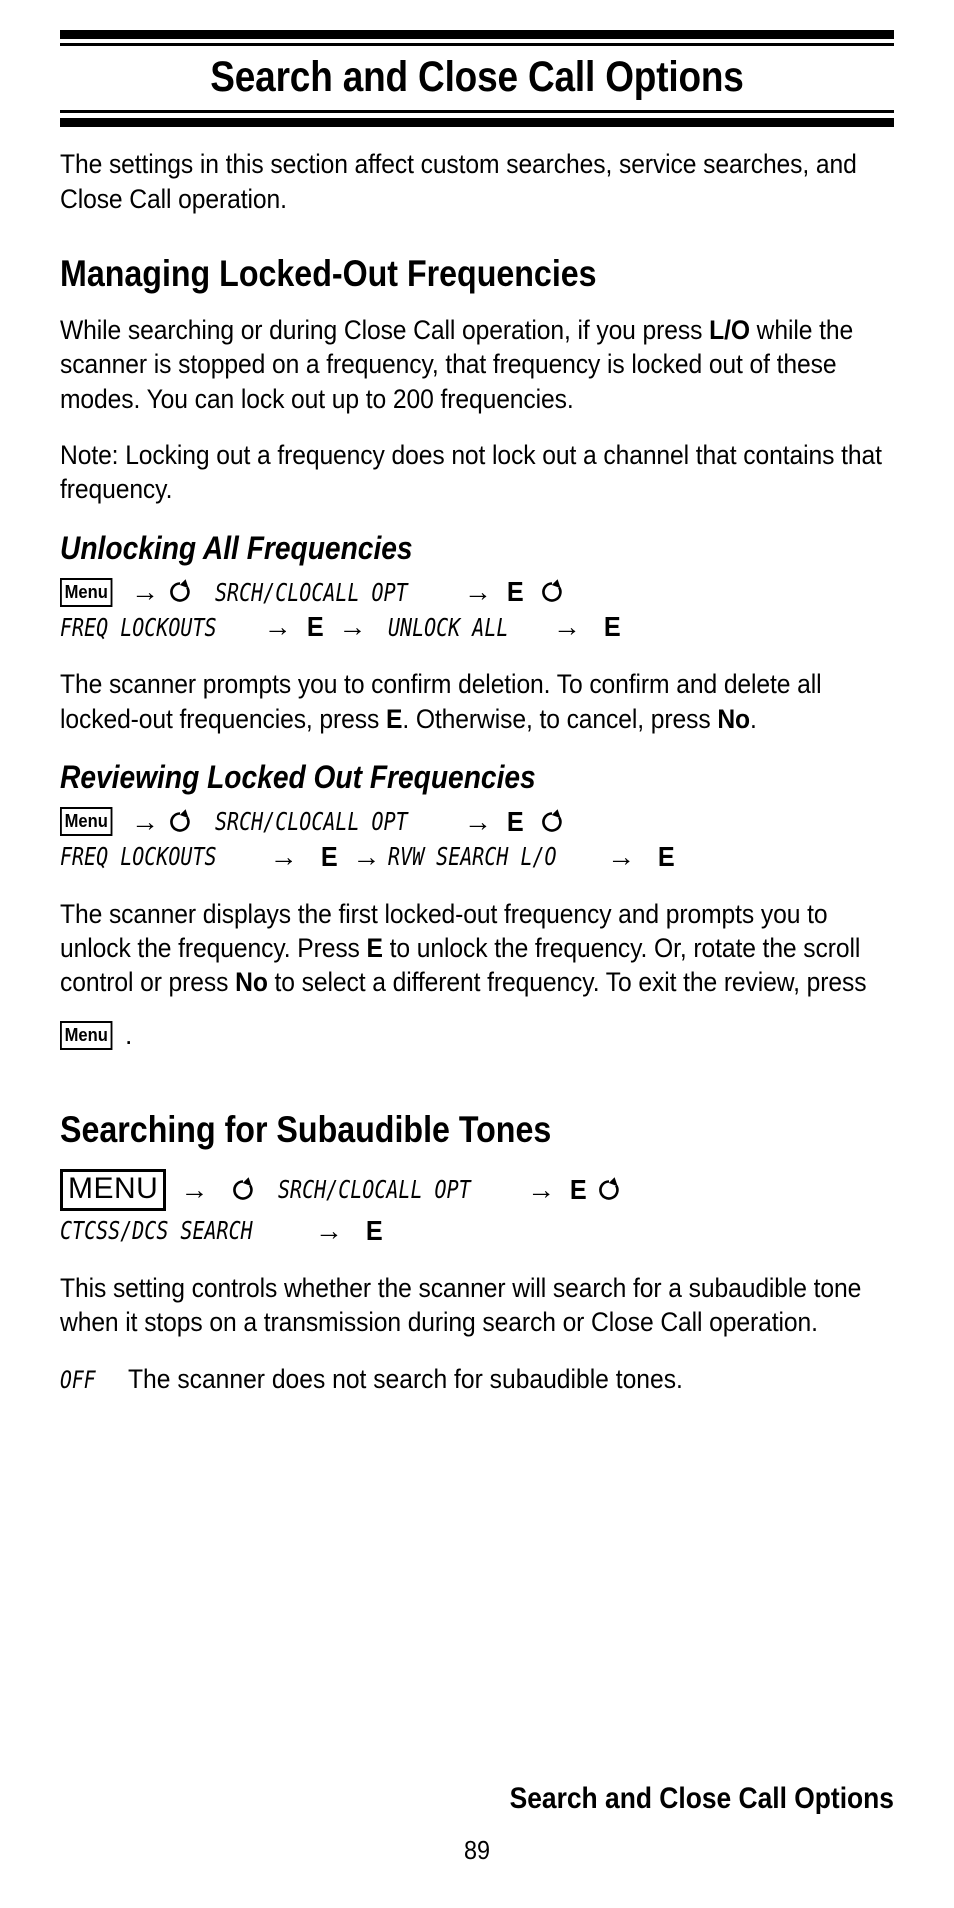 The height and width of the screenshot is (1908, 954). Describe the element at coordinates (477, 1823) in the screenshot. I see `page-footer: Search and Close Call Options 89` at that location.